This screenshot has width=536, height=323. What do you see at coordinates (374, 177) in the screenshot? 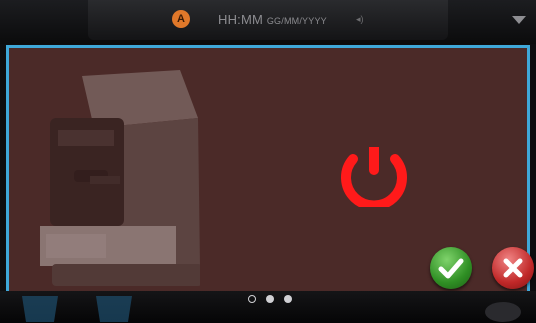
I see `power-icon` at bounding box center [374, 177].